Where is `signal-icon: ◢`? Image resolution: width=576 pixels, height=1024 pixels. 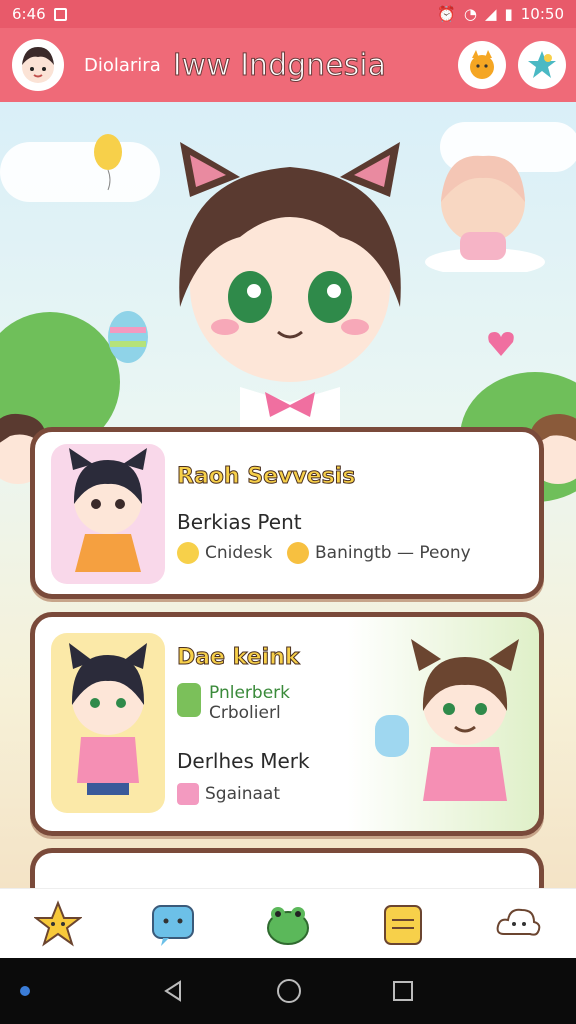 signal-icon: ◢ is located at coordinates (490, 14).